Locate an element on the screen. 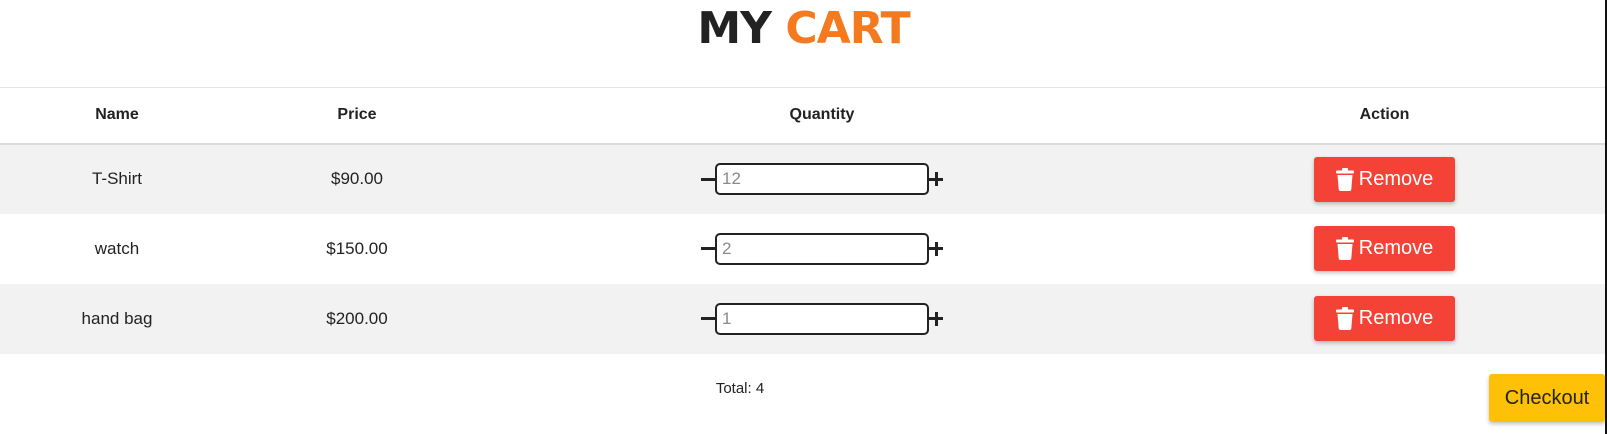 This screenshot has width=1607, height=434. item-name: hand bag is located at coordinates (117, 318).